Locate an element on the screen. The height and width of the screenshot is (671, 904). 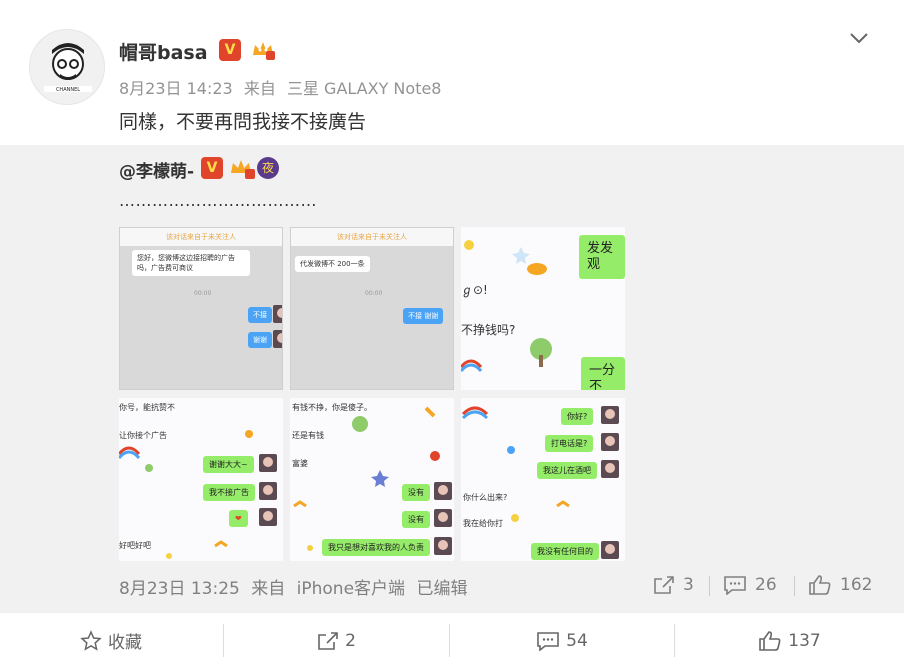
avatar: CHANNEL is located at coordinates (67, 67).